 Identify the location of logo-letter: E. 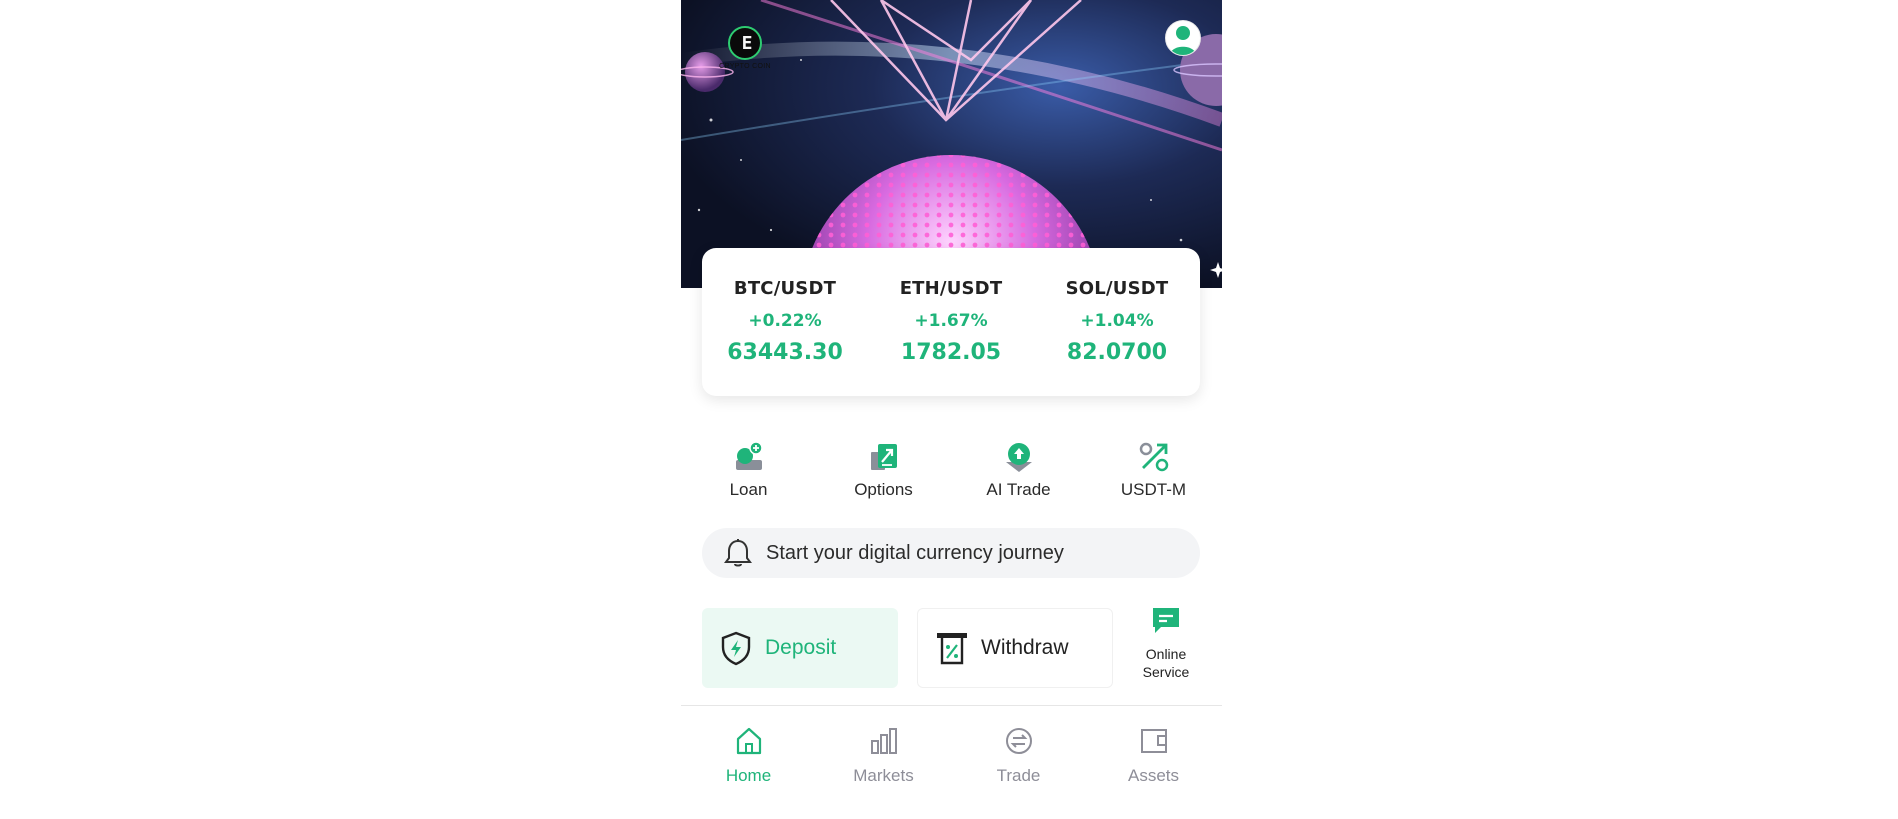
(747, 43).